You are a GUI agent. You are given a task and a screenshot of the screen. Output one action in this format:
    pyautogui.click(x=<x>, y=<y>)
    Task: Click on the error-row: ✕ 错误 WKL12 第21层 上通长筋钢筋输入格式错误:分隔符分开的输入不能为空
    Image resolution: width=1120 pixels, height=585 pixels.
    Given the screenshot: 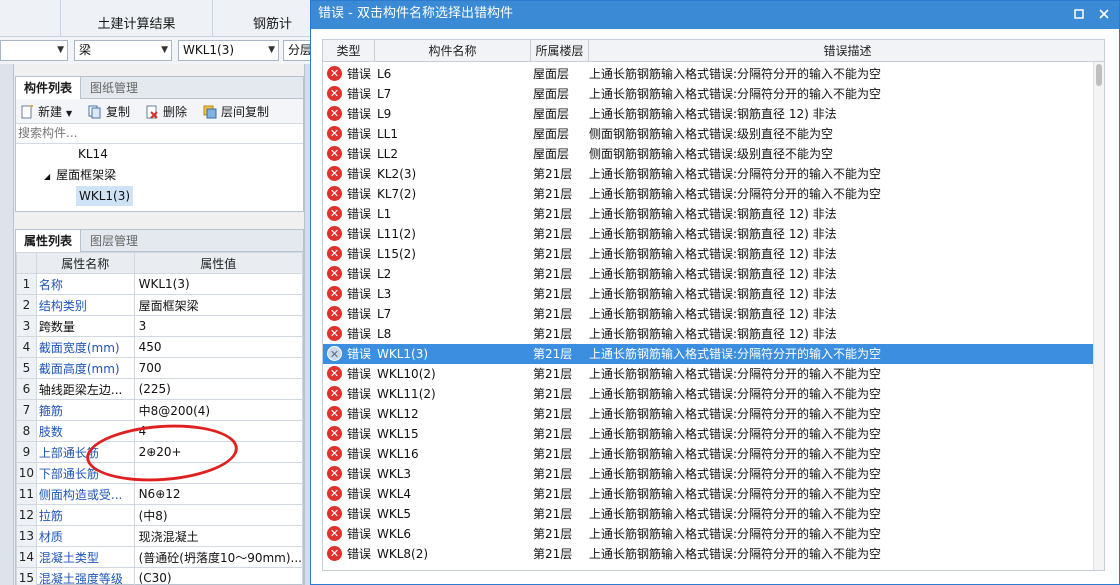 What is the action you would take?
    pyautogui.click(x=709, y=414)
    